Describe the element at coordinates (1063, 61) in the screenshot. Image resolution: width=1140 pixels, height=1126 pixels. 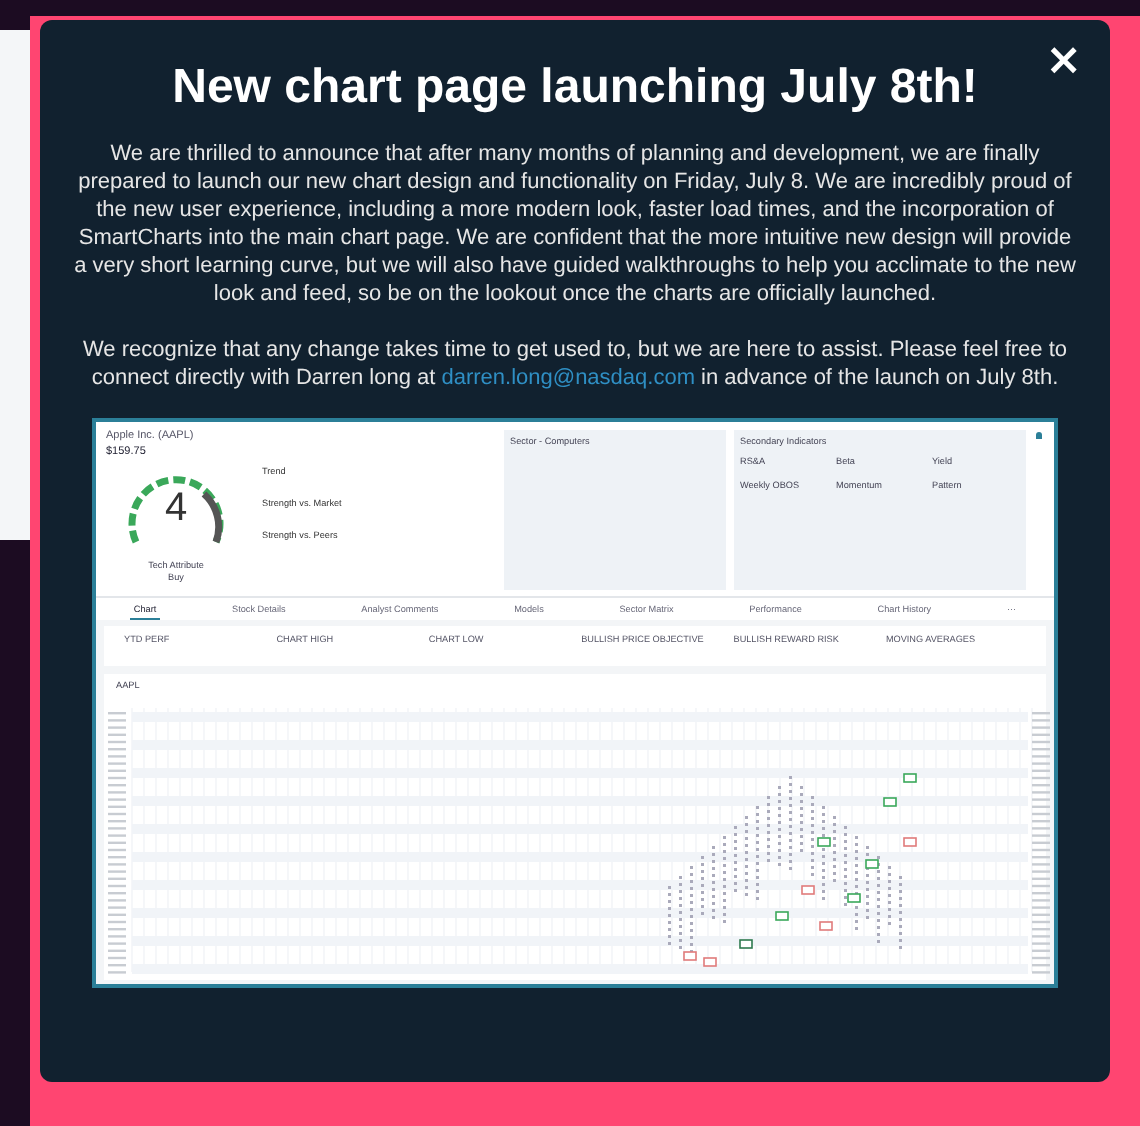
I see `close-button: ×` at that location.